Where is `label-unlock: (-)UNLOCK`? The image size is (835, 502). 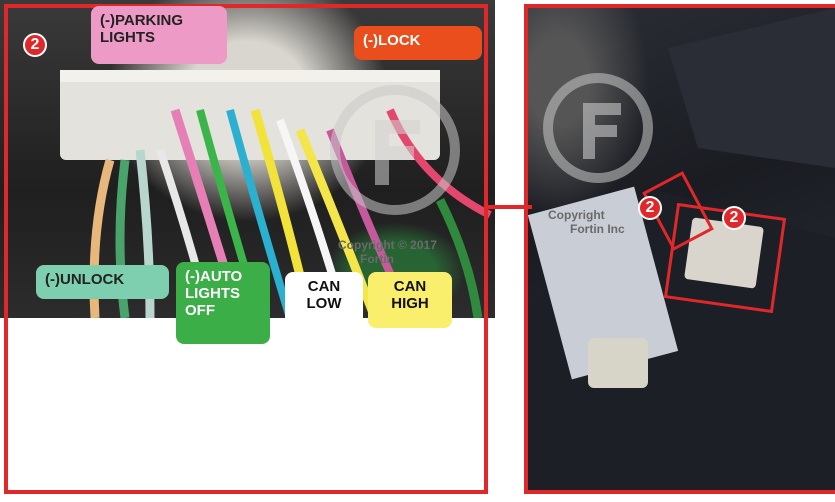
label-unlock: (-)UNLOCK is located at coordinates (102, 282).